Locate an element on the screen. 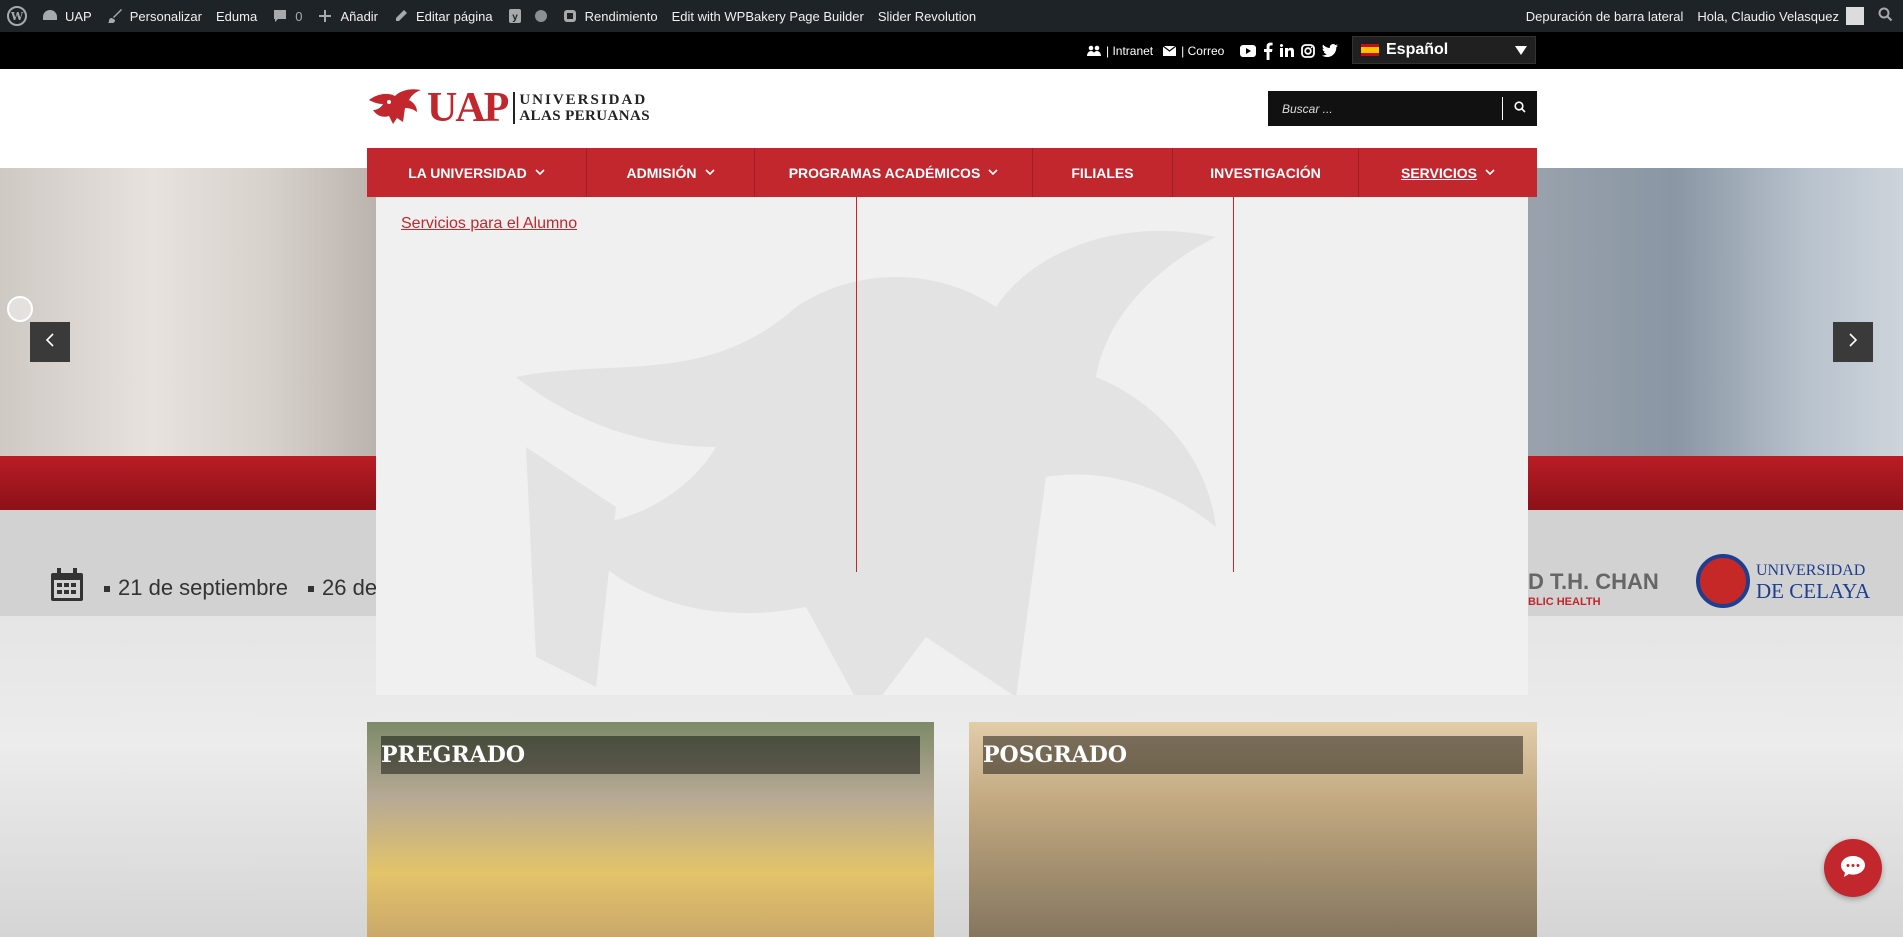  pencil-icon is located at coordinates (401, 16).